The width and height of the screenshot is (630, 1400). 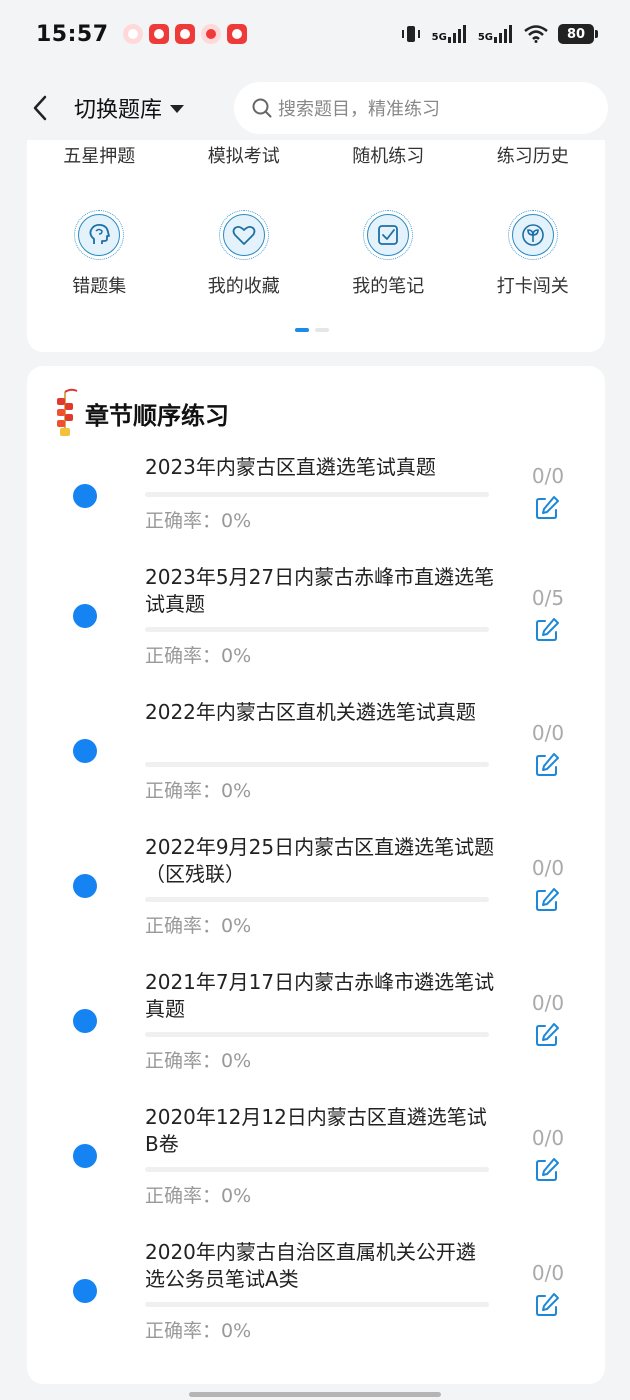 What do you see at coordinates (388, 235) in the screenshot?
I see `note-check-icon` at bounding box center [388, 235].